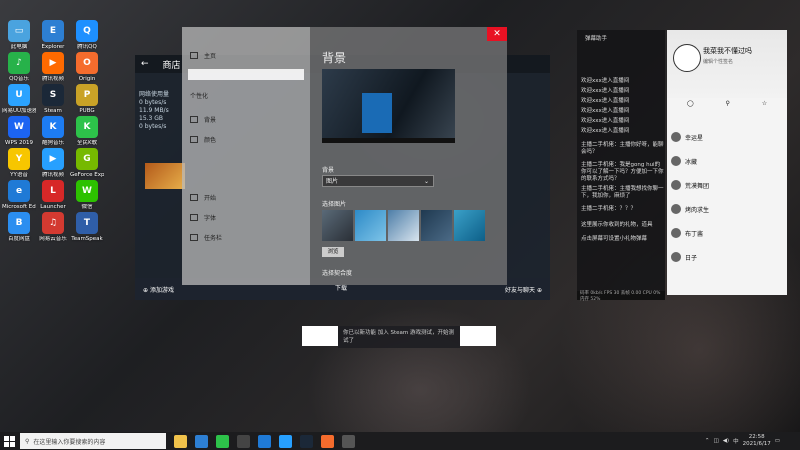 Image resolution: width=800 pixels, height=450 pixels. Describe the element at coordinates (52, 143) in the screenshot. I see `desktop-icon-label: 酷狗音乐` at that location.